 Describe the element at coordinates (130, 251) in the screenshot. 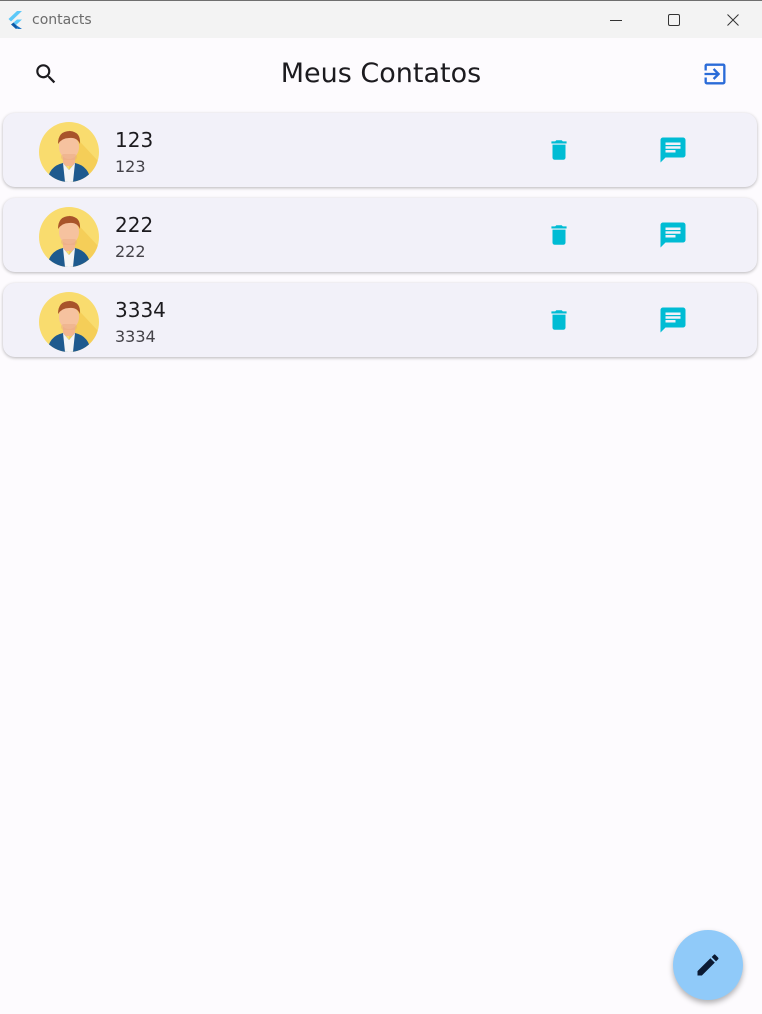

I see `contact-phone: 222` at that location.